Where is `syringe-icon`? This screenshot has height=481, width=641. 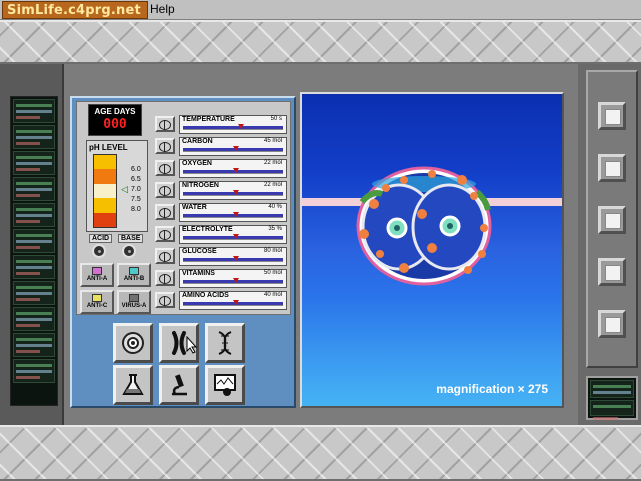 syringe-icon is located at coordinates (134, 298).